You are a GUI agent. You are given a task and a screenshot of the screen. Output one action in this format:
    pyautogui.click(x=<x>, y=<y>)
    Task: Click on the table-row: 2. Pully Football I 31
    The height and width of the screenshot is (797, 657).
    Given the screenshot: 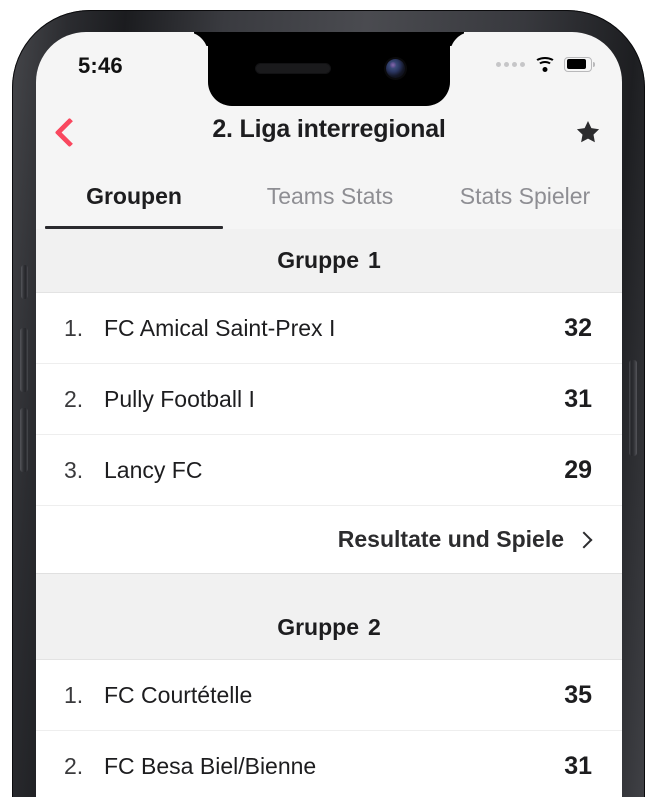 What is the action you would take?
    pyautogui.click(x=329, y=399)
    